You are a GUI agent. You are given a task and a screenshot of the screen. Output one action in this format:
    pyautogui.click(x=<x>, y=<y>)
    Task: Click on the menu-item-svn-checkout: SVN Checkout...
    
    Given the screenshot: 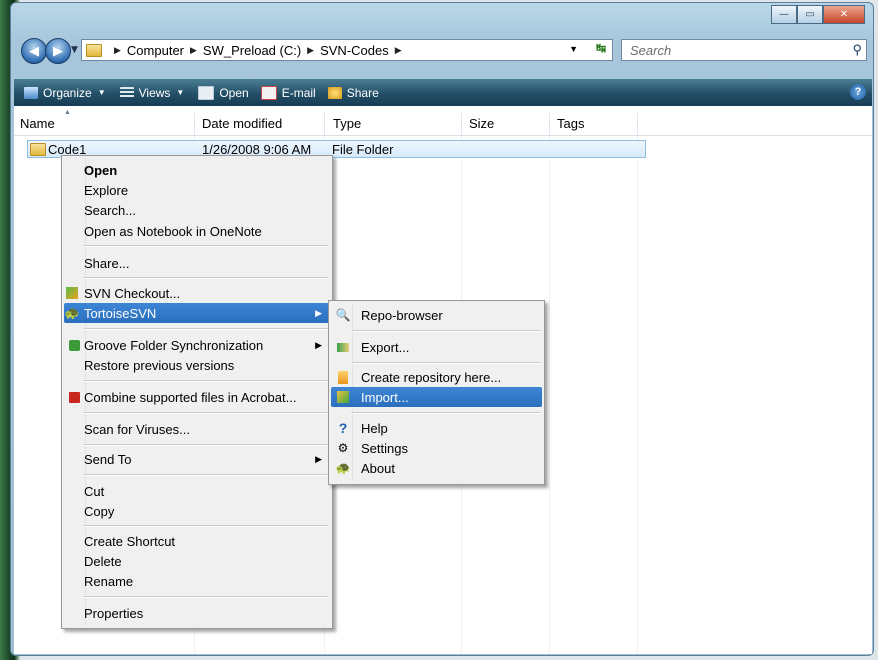 What is the action you would take?
    pyautogui.click(x=197, y=293)
    